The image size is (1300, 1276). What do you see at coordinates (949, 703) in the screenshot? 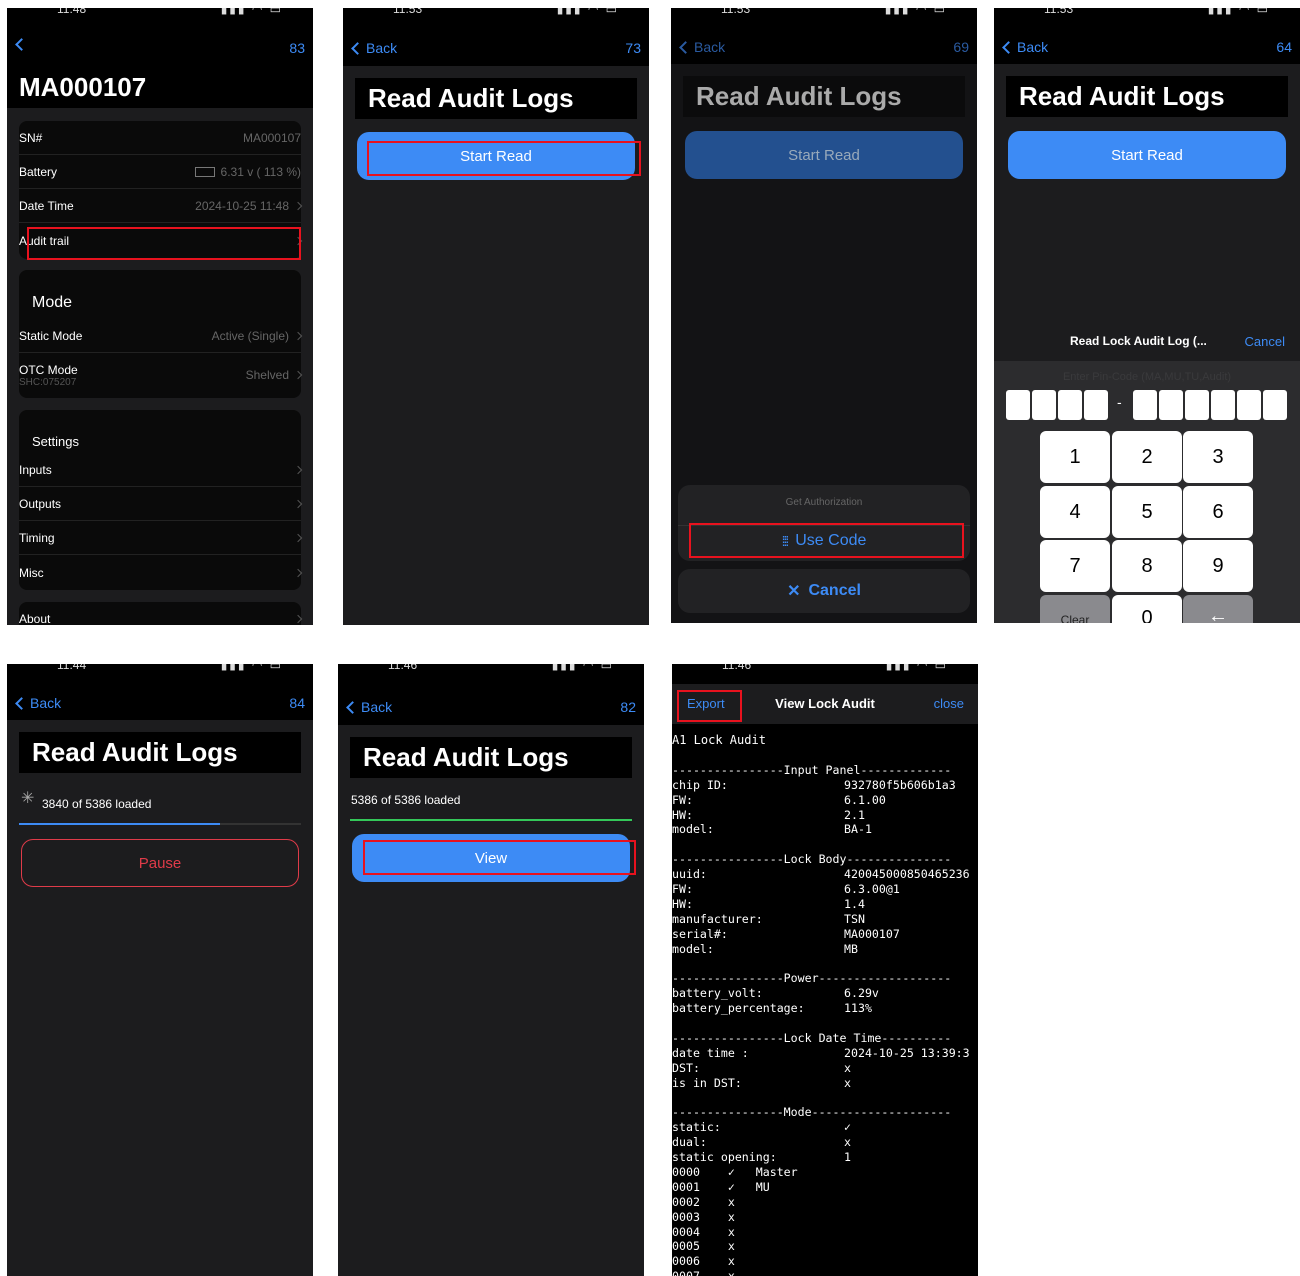
I see `close-button: close` at bounding box center [949, 703].